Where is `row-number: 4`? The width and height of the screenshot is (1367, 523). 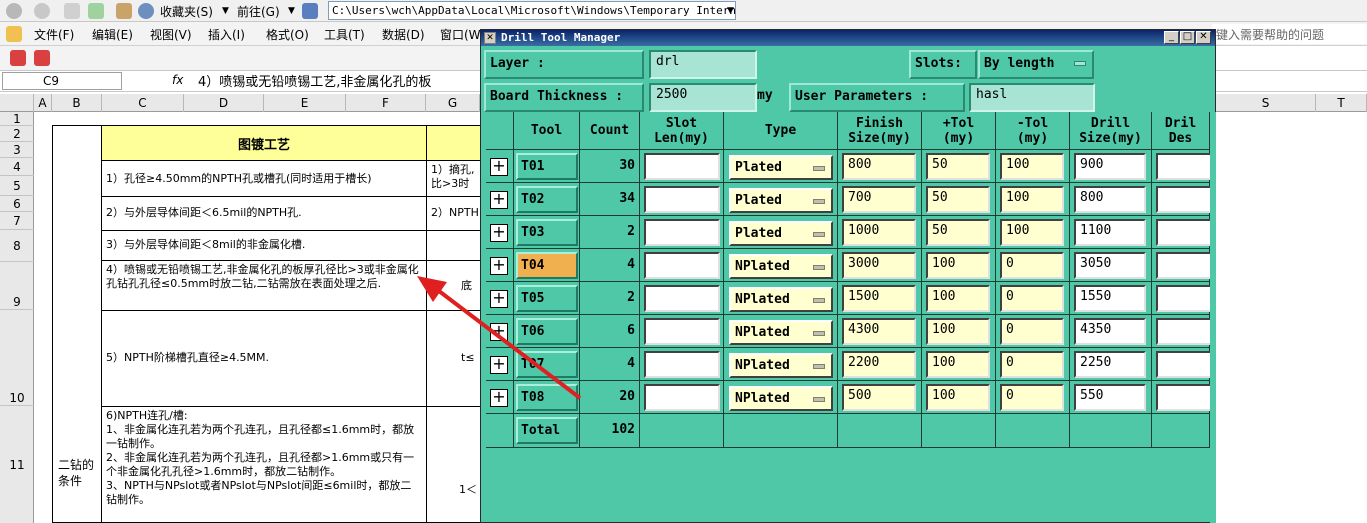
row-number: 4 is located at coordinates (17, 167).